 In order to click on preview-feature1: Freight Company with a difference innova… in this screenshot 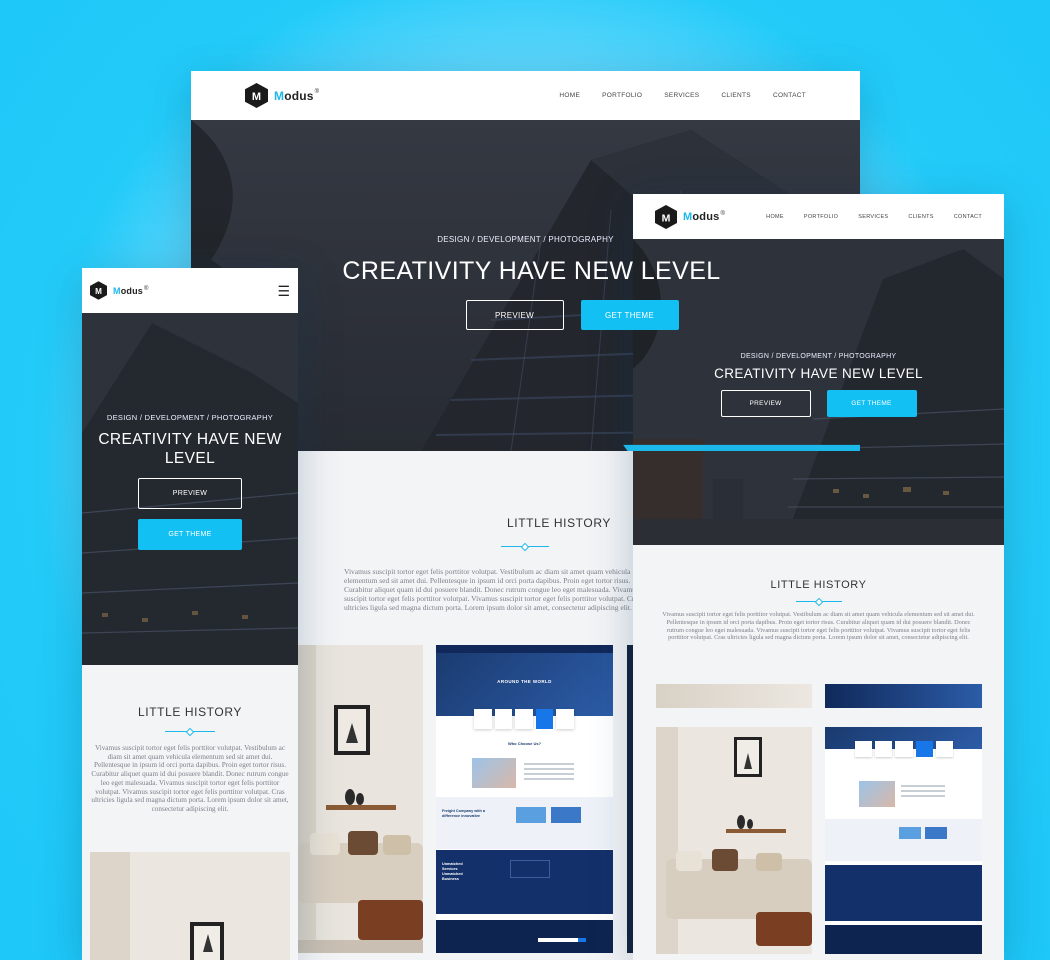, I will do `click(464, 813)`.